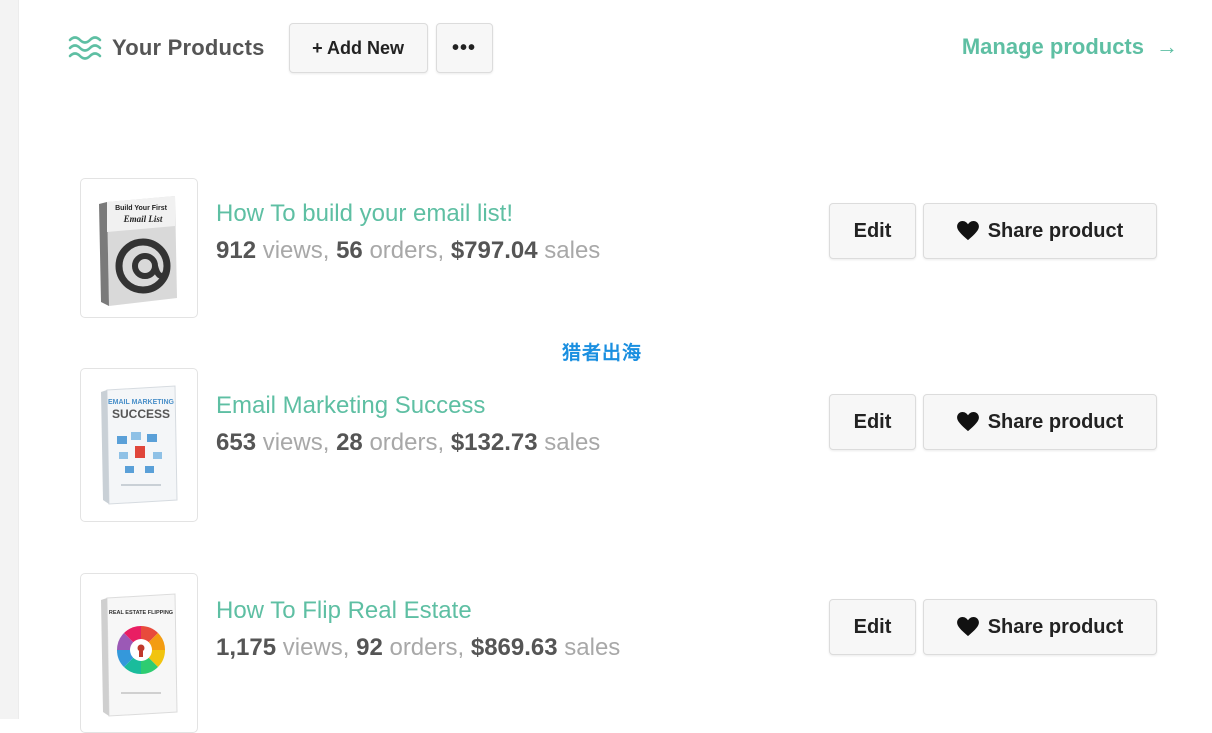  Describe the element at coordinates (141, 414) in the screenshot. I see `cover-text: SUCCESS` at that location.